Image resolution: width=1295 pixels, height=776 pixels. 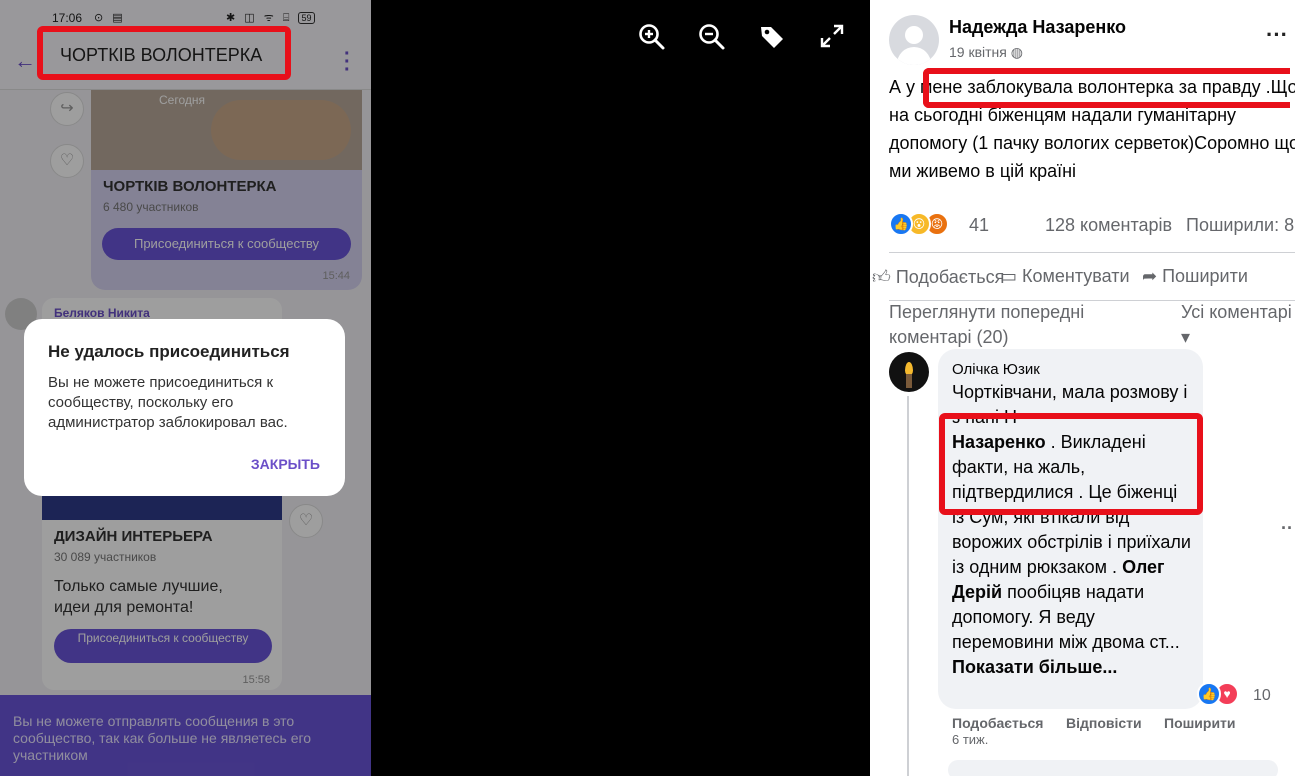 I want to click on caret-down-icon: ▾, so click(x=1186, y=337).